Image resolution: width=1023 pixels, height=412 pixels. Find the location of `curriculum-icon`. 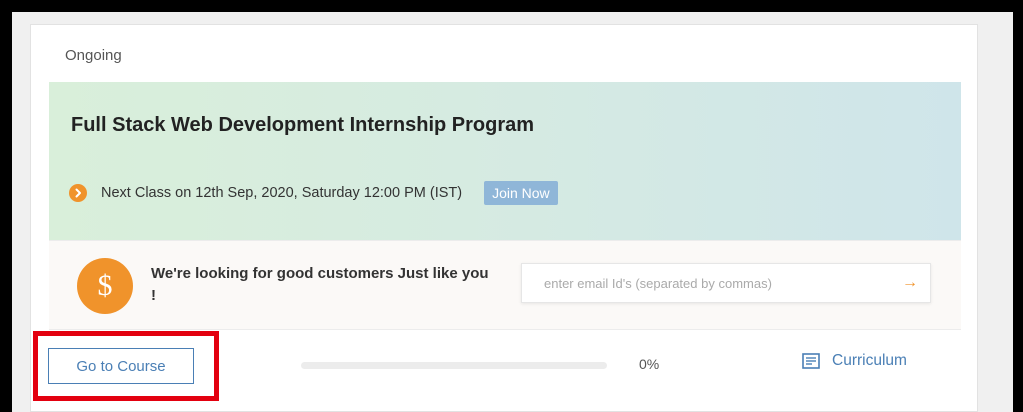

curriculum-icon is located at coordinates (811, 361).